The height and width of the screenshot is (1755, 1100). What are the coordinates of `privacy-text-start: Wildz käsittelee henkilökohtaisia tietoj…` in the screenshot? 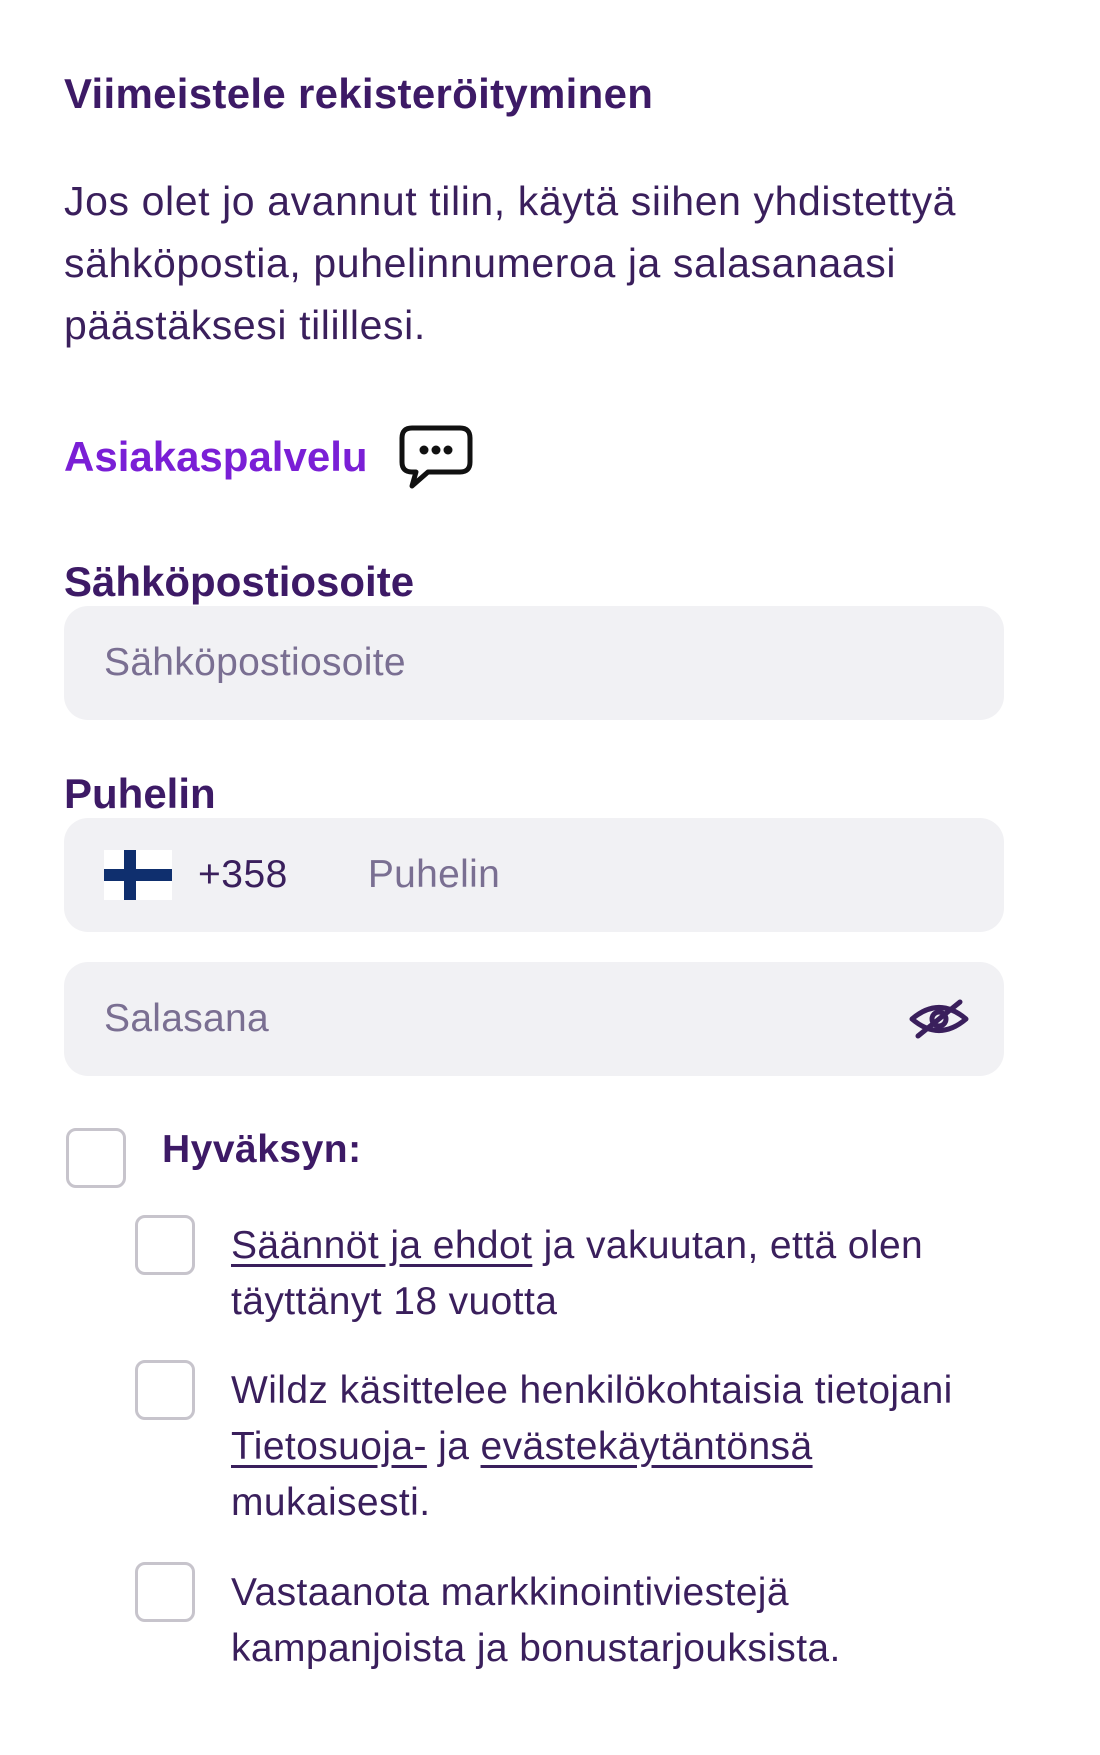 It's located at (592, 1390).